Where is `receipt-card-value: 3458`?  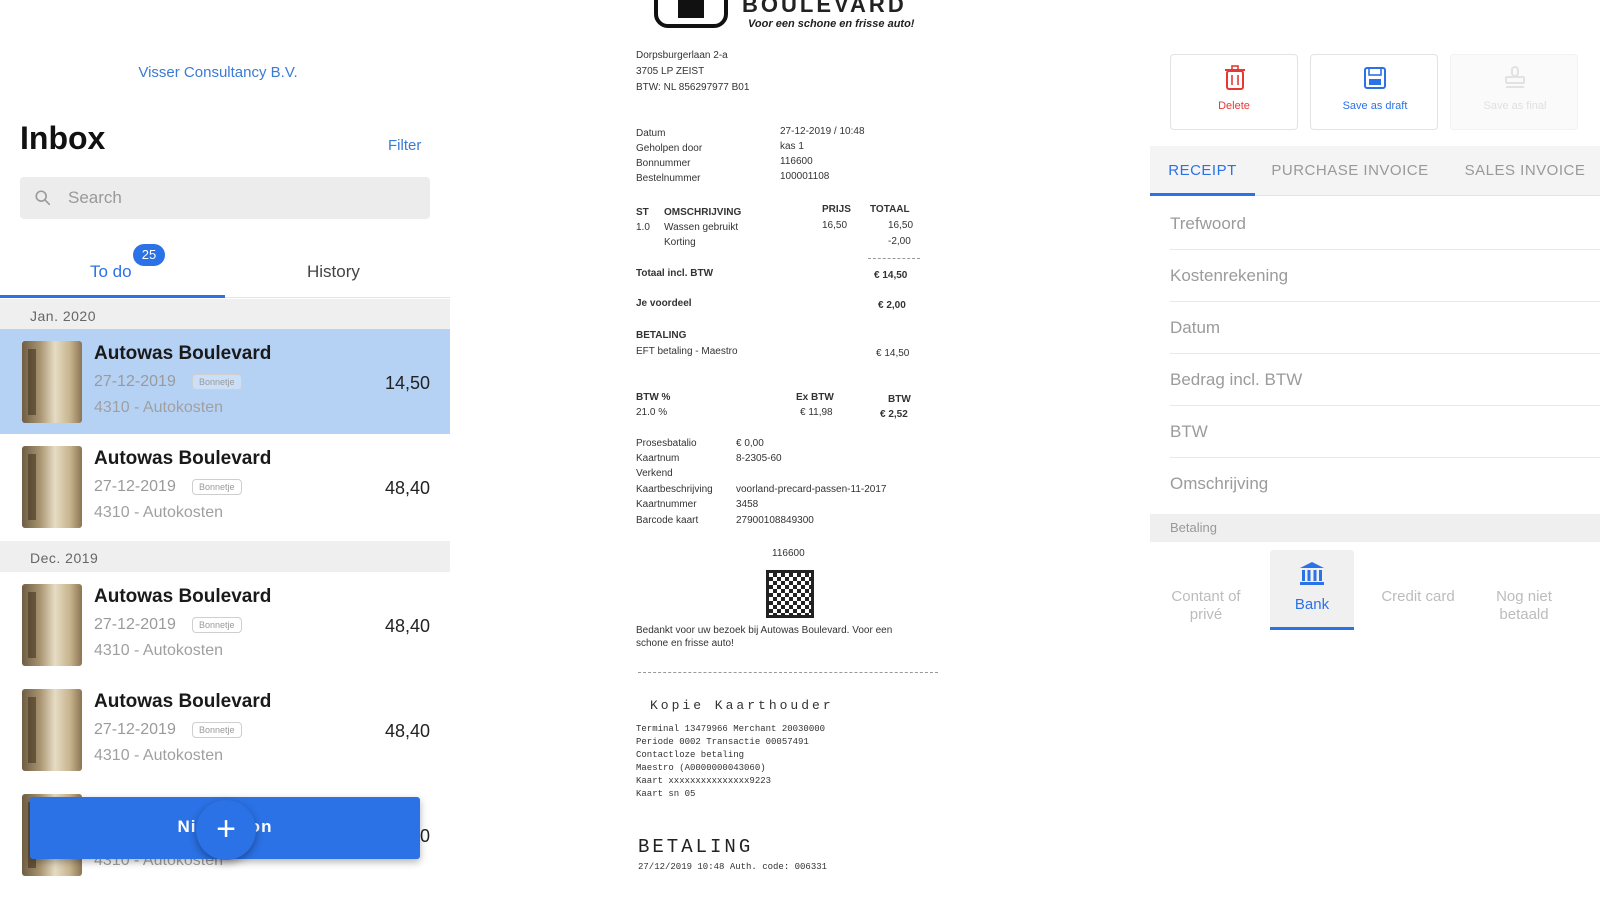 receipt-card-value: 3458 is located at coordinates (747, 504).